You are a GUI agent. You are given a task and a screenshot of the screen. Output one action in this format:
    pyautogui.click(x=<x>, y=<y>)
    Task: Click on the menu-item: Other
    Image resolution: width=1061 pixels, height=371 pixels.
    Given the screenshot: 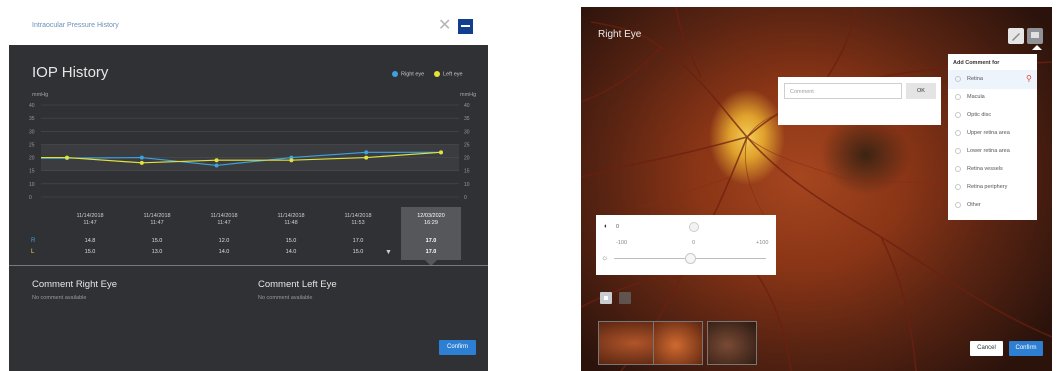 What is the action you would take?
    pyautogui.click(x=992, y=205)
    